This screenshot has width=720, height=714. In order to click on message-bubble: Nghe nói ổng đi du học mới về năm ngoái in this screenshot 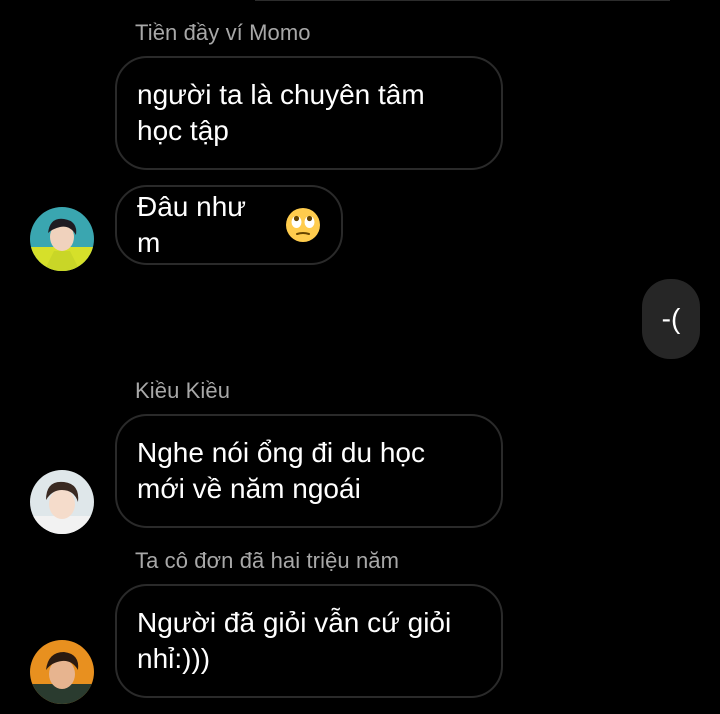, I will do `click(309, 471)`.